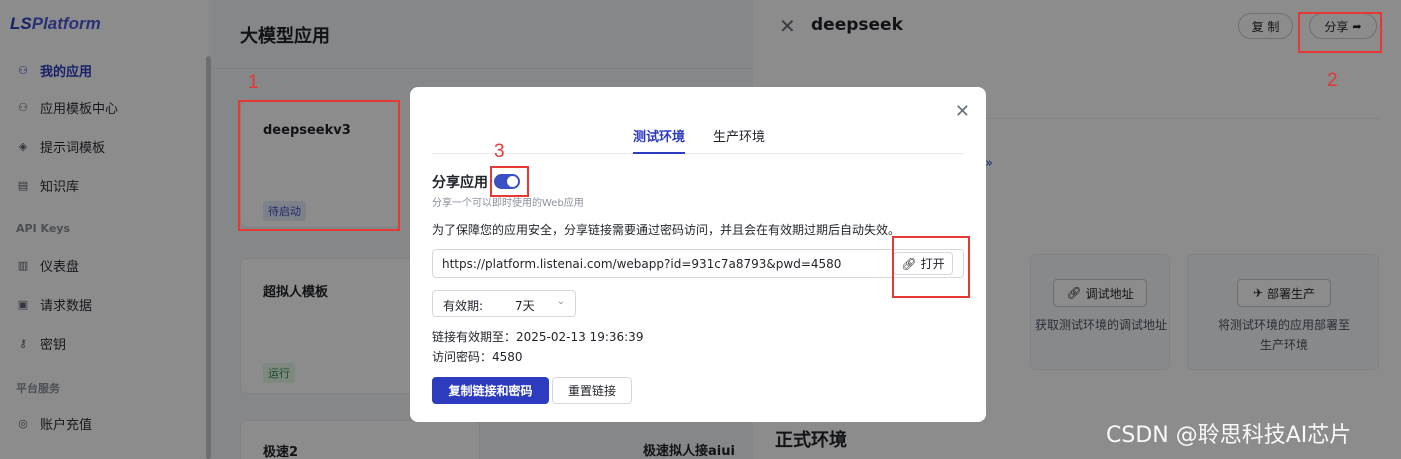 This screenshot has height=459, width=1401. I want to click on annotation-number-3: 3, so click(499, 151).